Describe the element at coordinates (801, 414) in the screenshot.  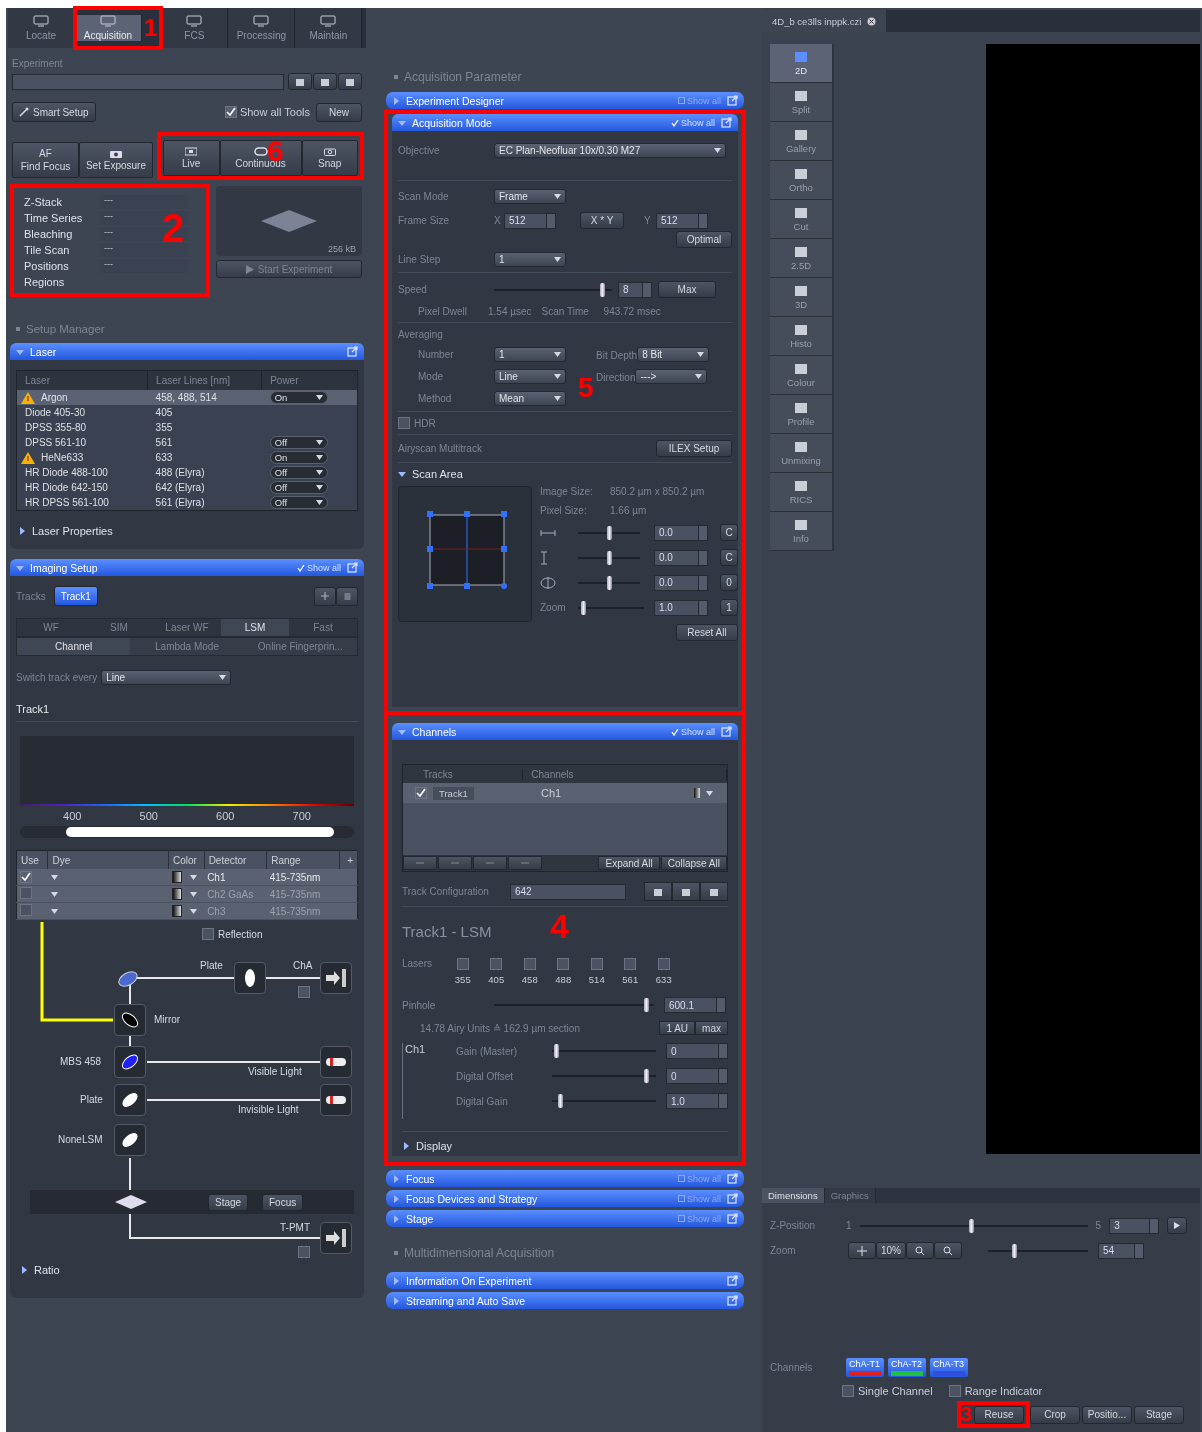
I see `view-button: Profile` at that location.